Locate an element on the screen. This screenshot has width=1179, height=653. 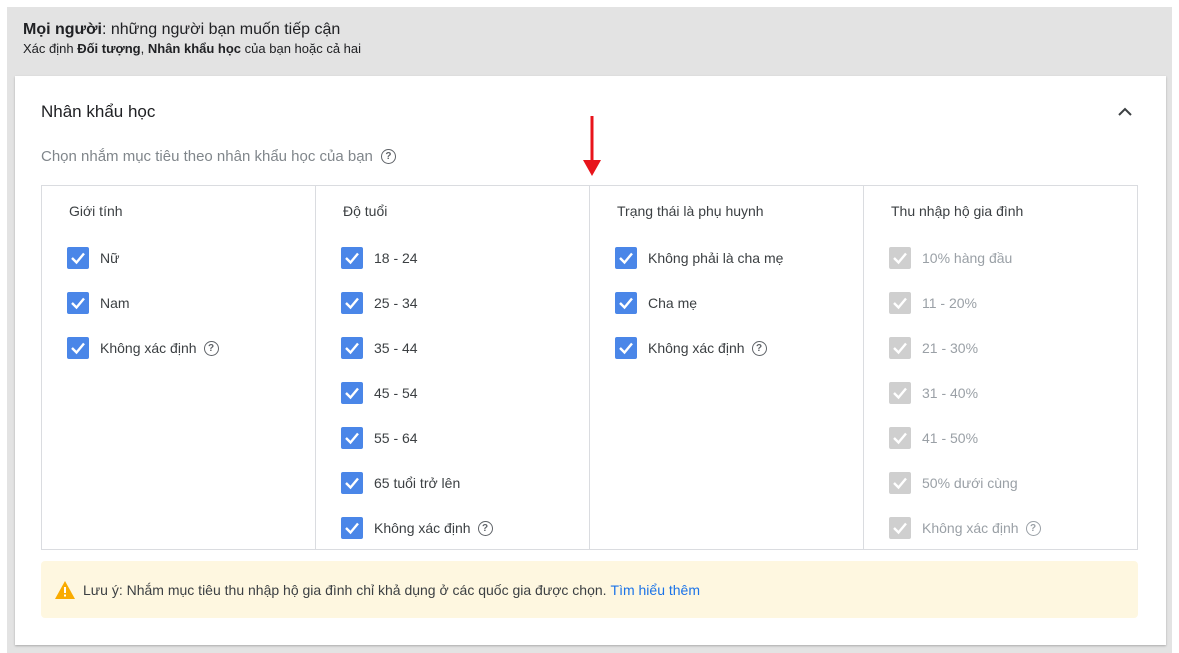
column-title: Trạng thái là phụ huynh is located at coordinates (690, 211).